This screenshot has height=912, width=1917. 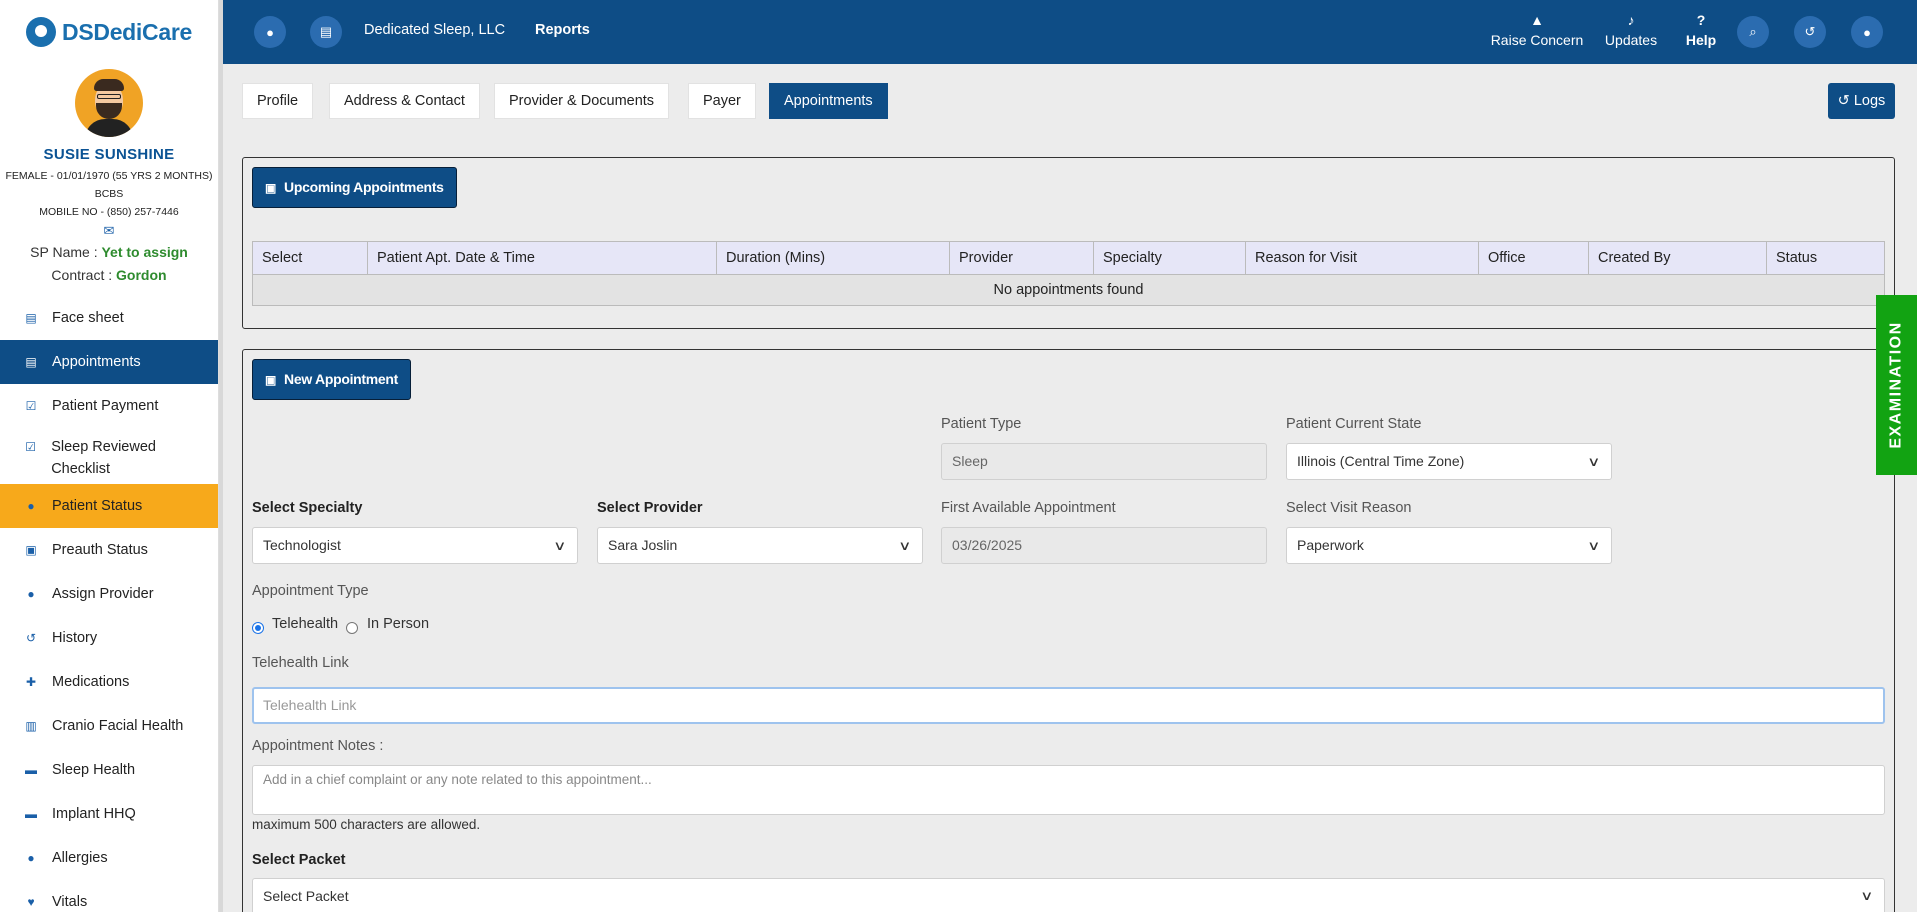 I want to click on new-appointment-button: ▣ New Appointment, so click(x=332, y=379).